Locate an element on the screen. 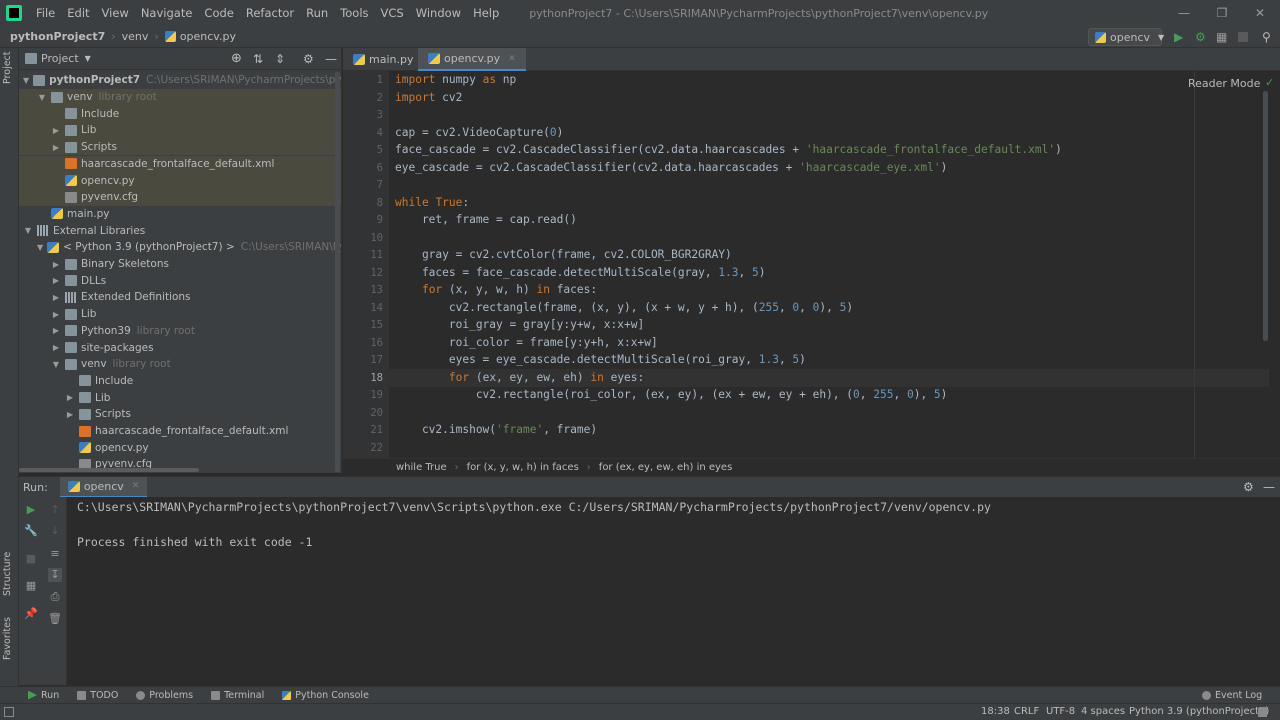  stop-icon: ■ is located at coordinates (31, 559).